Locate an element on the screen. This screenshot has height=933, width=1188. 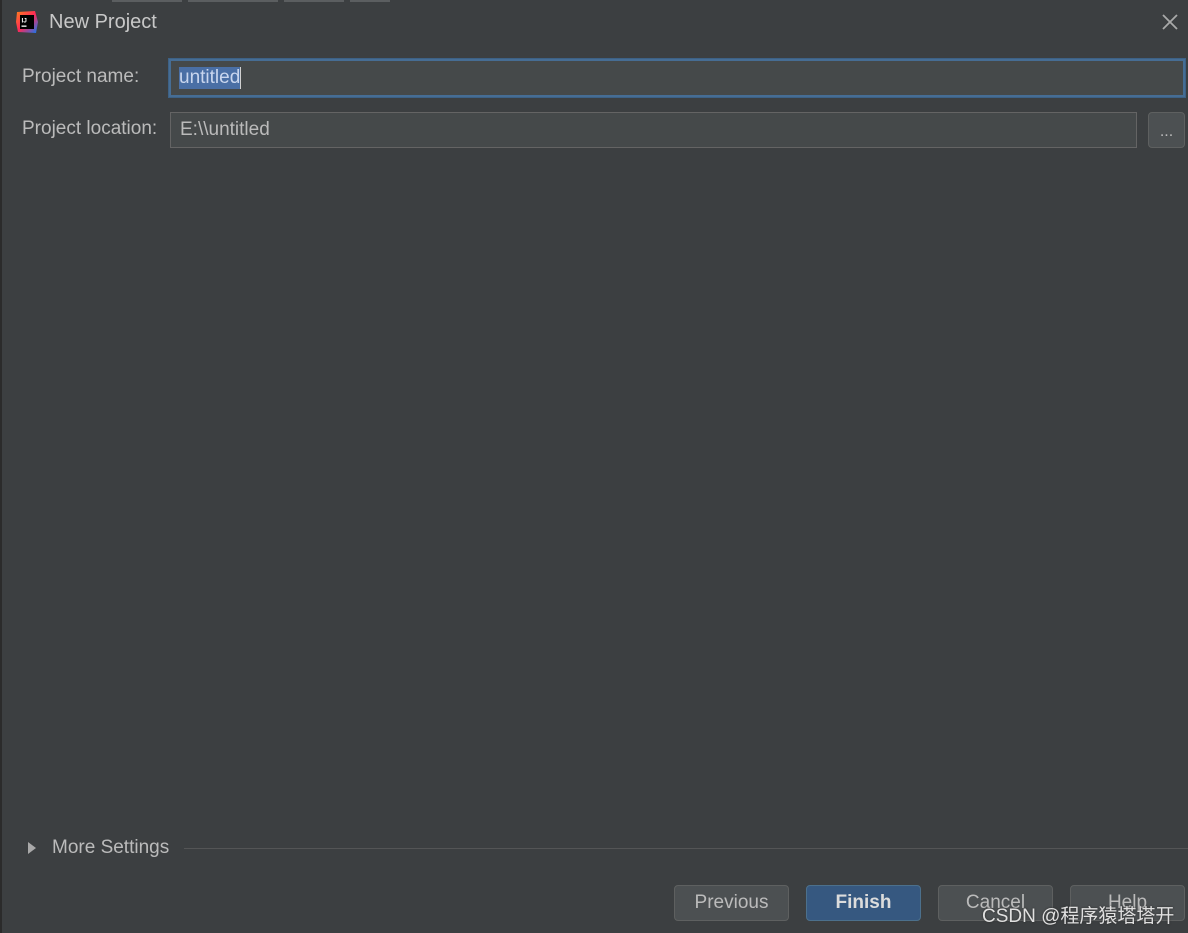
project-location-value: E:\\untitled is located at coordinates (225, 129).